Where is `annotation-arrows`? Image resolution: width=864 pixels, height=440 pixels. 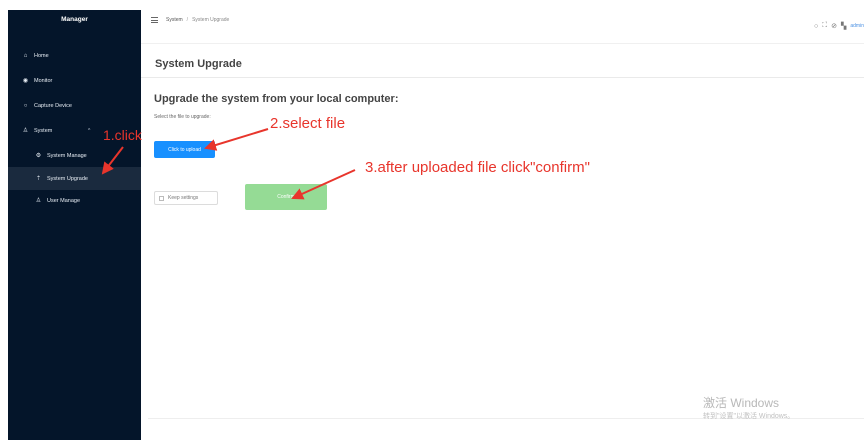 annotation-arrows is located at coordinates (228, 164).